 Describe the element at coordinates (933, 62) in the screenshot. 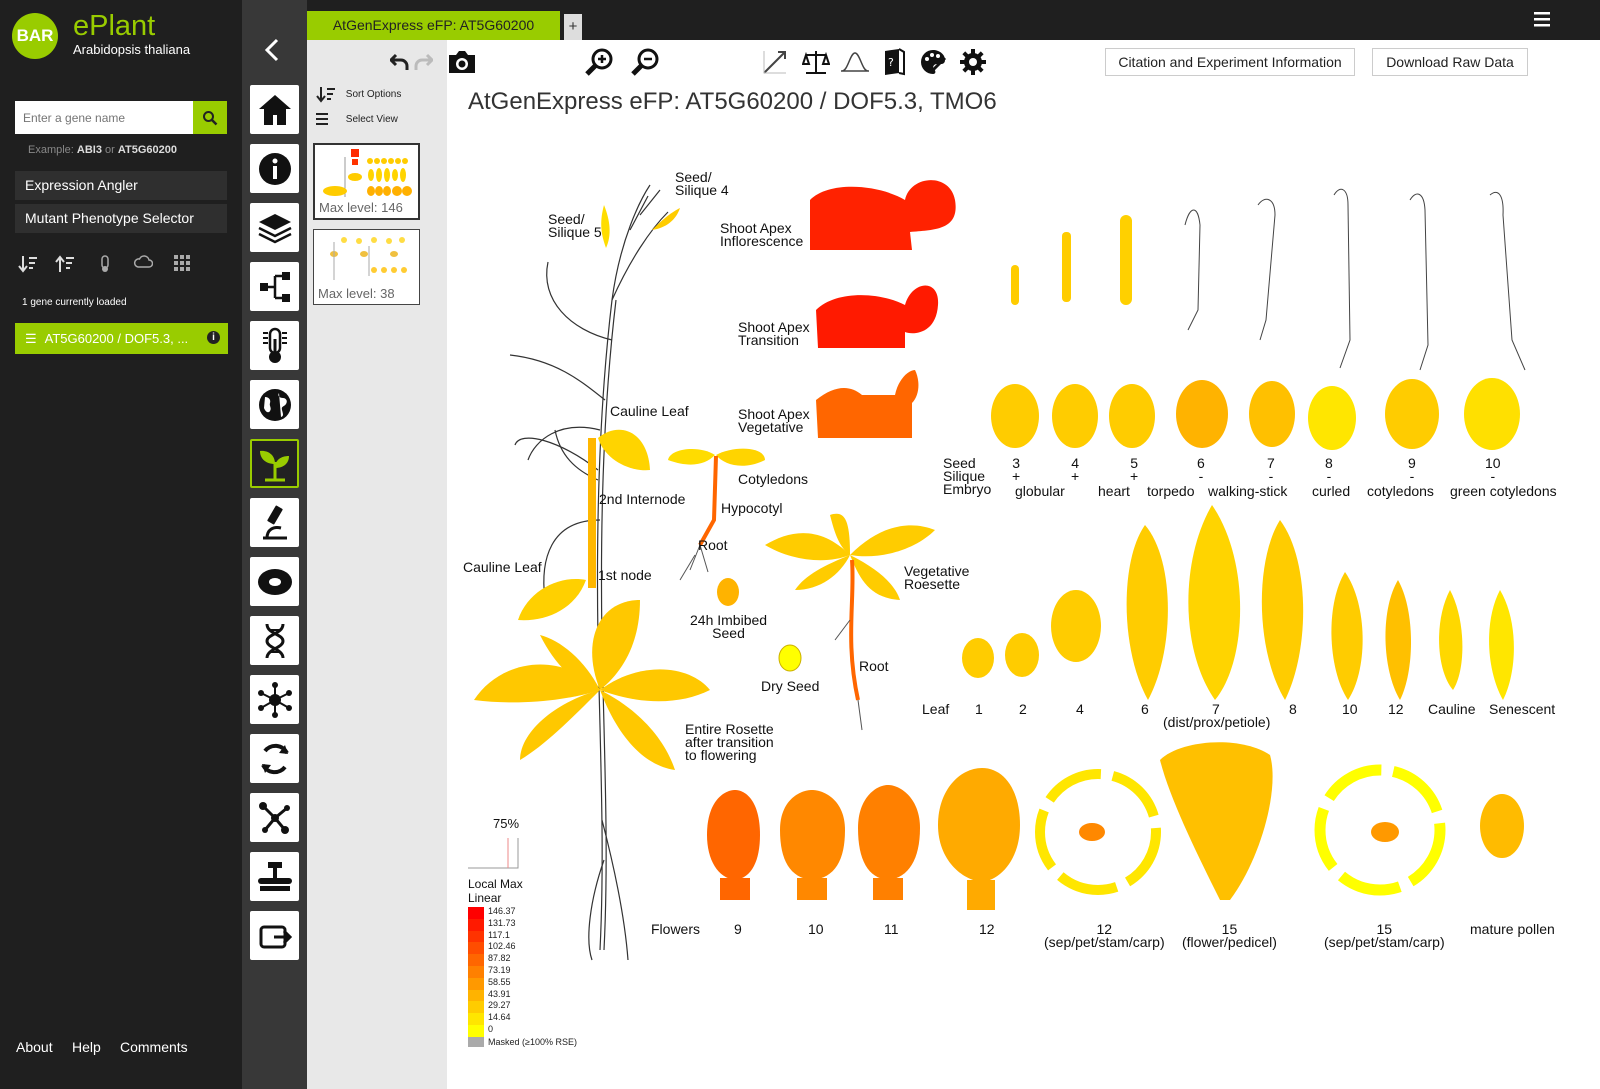

I see `color-palette-icon` at that location.